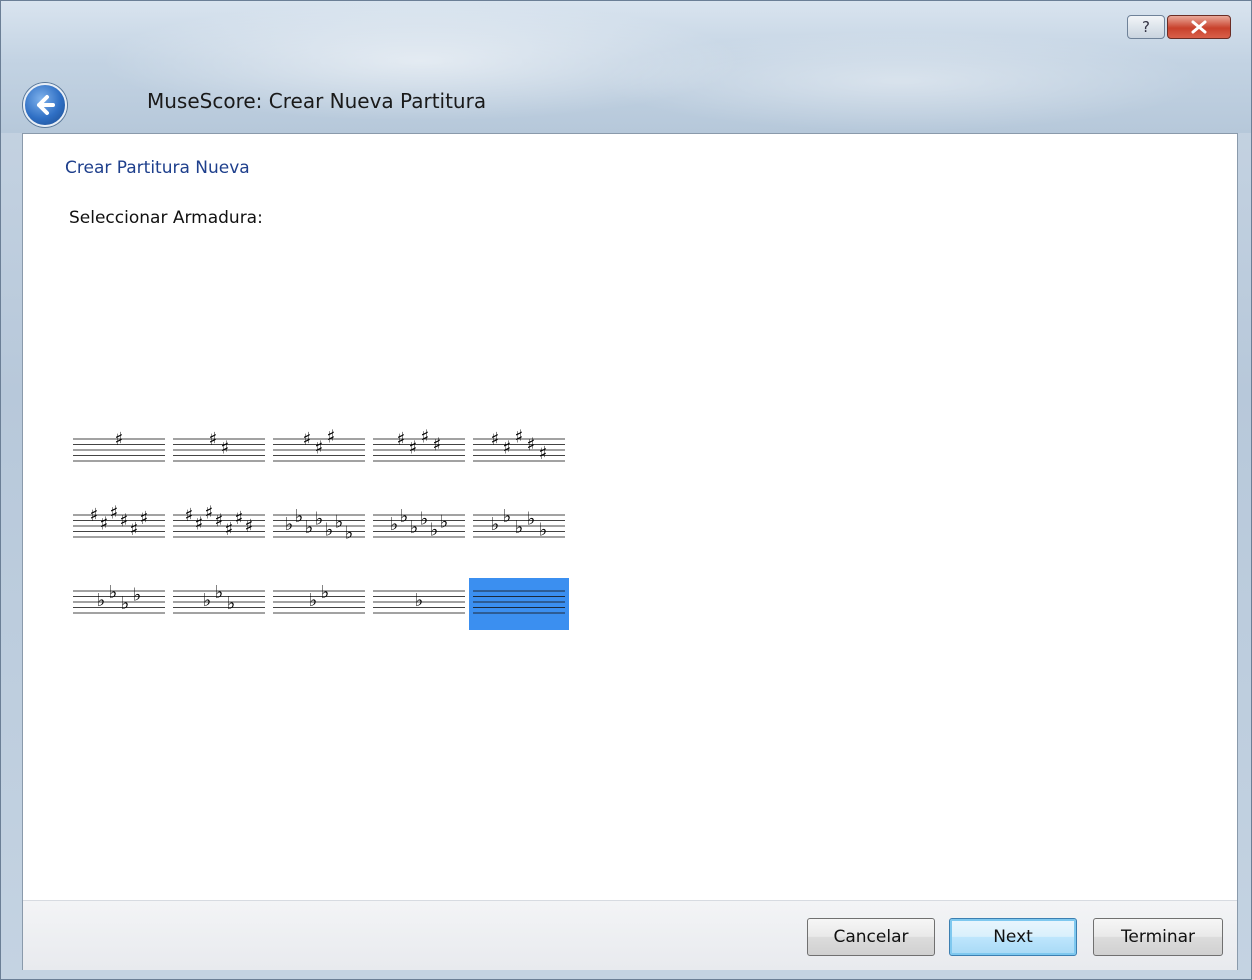  I want to click on key-signature-sharp-6: ♯ ♯ ♯ ♯ ♯ ♯, so click(119, 528).